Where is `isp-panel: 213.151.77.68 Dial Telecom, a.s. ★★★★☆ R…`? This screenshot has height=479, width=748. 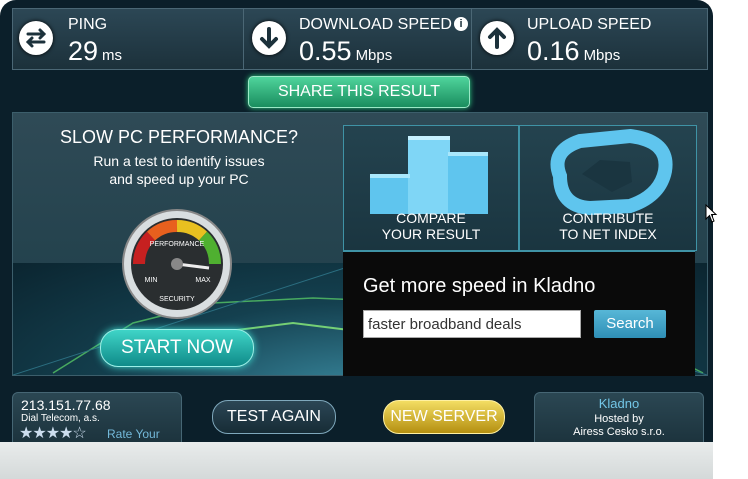
isp-panel: 213.151.77.68 Dial Telecom, a.s. ★★★★☆ R… is located at coordinates (97, 417).